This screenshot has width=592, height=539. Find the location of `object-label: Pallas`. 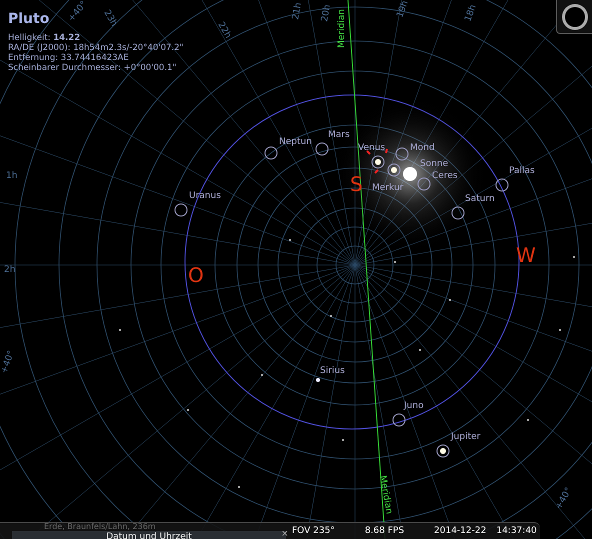

object-label: Pallas is located at coordinates (522, 171).